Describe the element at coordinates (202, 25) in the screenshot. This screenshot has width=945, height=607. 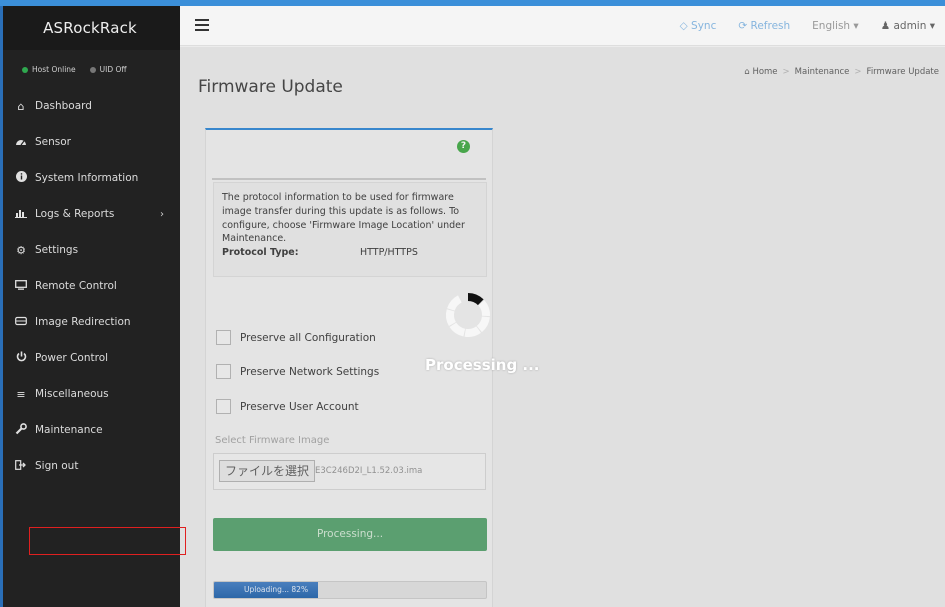
I see `hamburger-menu-icon` at that location.